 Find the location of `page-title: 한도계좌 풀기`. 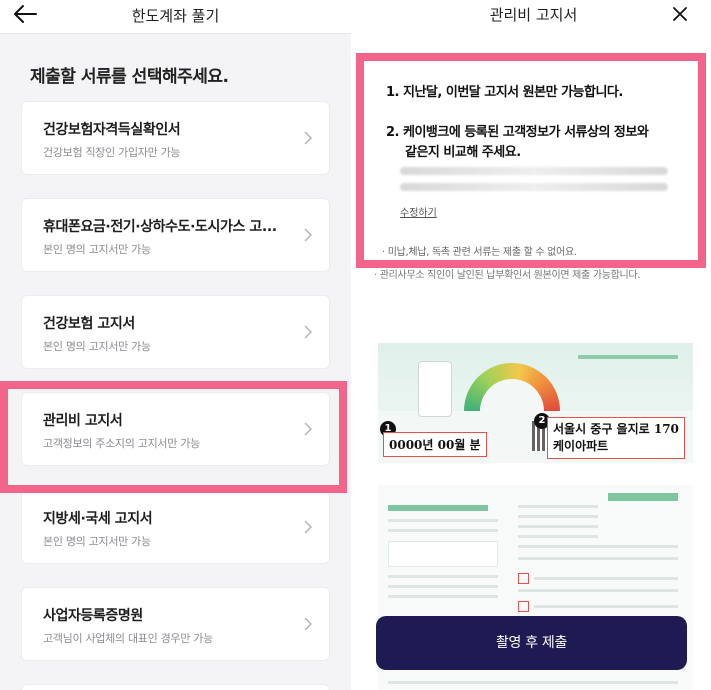

page-title: 한도계좌 풀기 is located at coordinates (175, 16).